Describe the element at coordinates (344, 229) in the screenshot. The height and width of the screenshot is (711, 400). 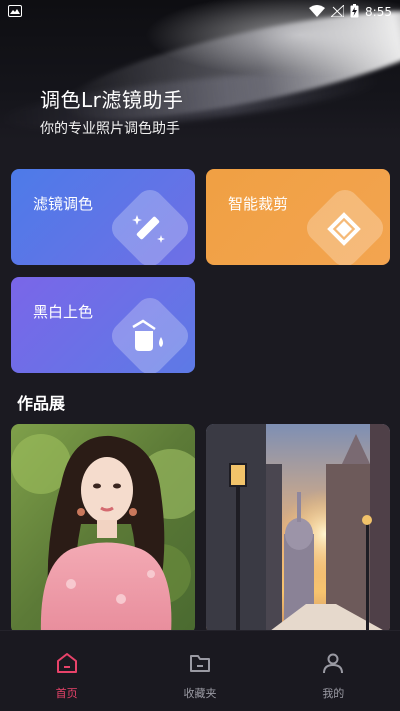
I see `crop-icon` at that location.